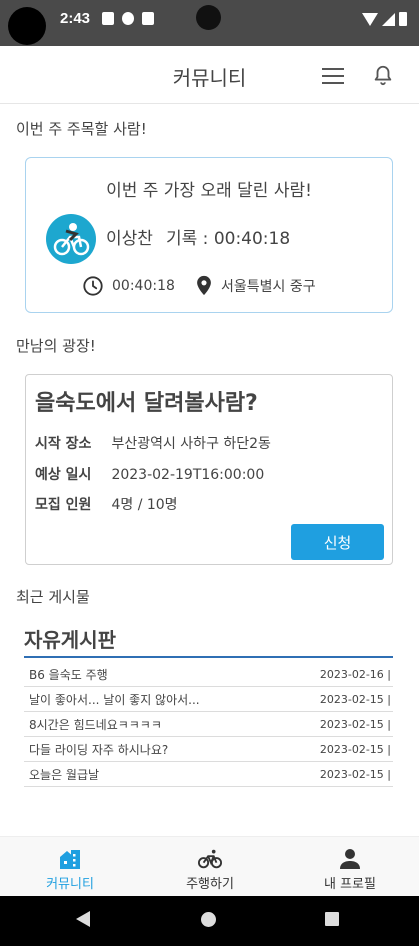 Image resolution: width=419 pixels, height=946 pixels. What do you see at coordinates (143, 286) in the screenshot?
I see `duration-value: 00:40:18` at bounding box center [143, 286].